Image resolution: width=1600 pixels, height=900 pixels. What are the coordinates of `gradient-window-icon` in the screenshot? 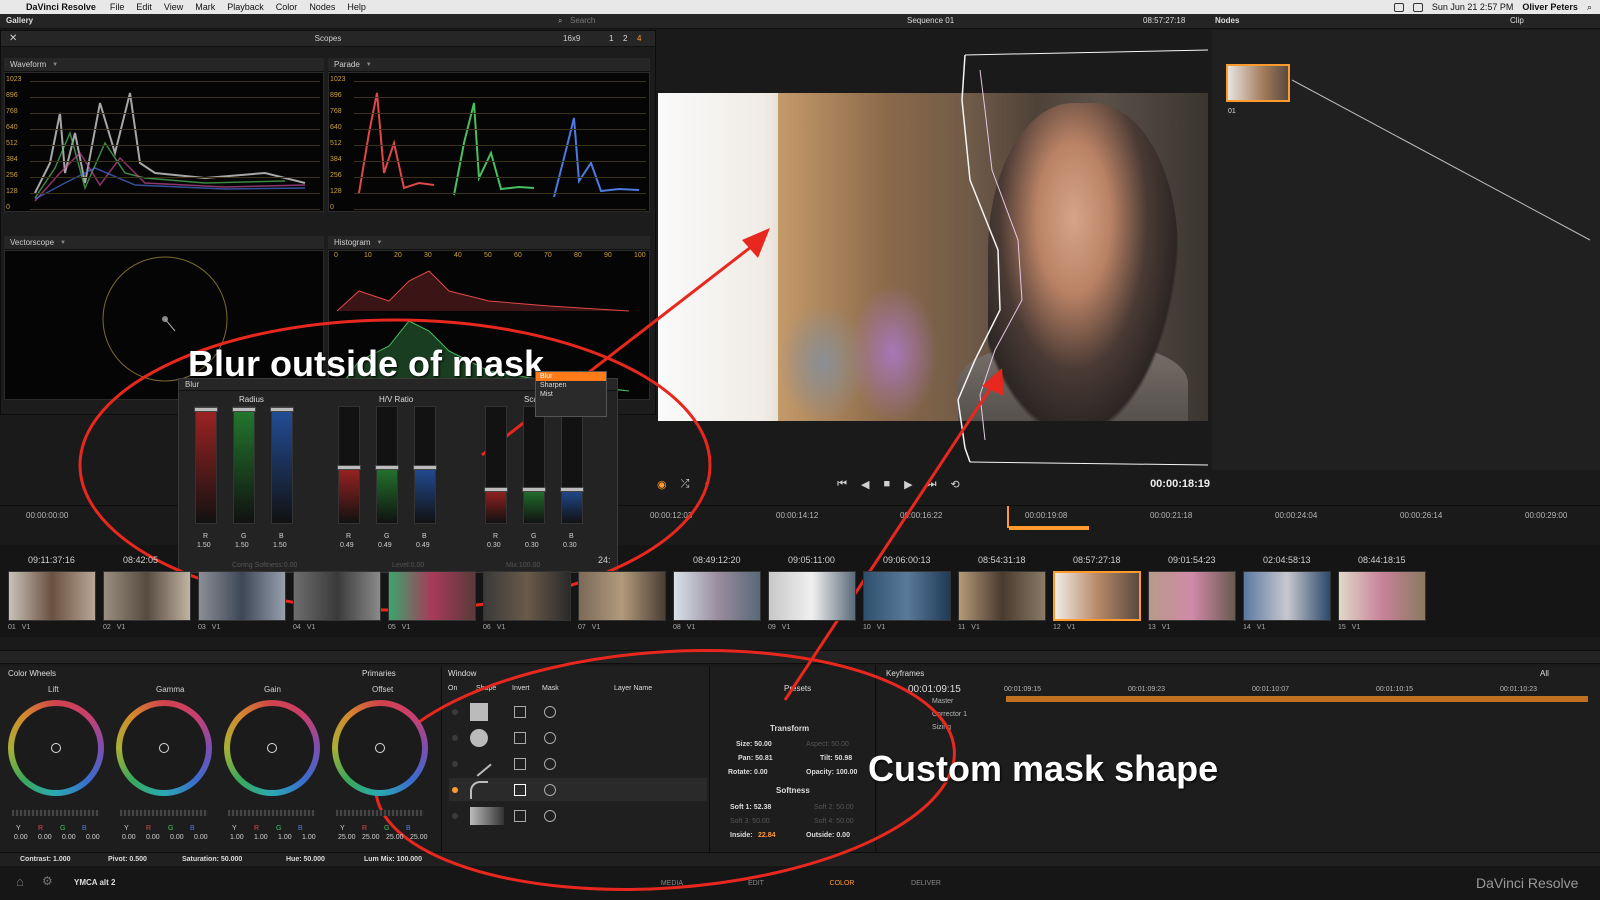 It's located at (487, 816).